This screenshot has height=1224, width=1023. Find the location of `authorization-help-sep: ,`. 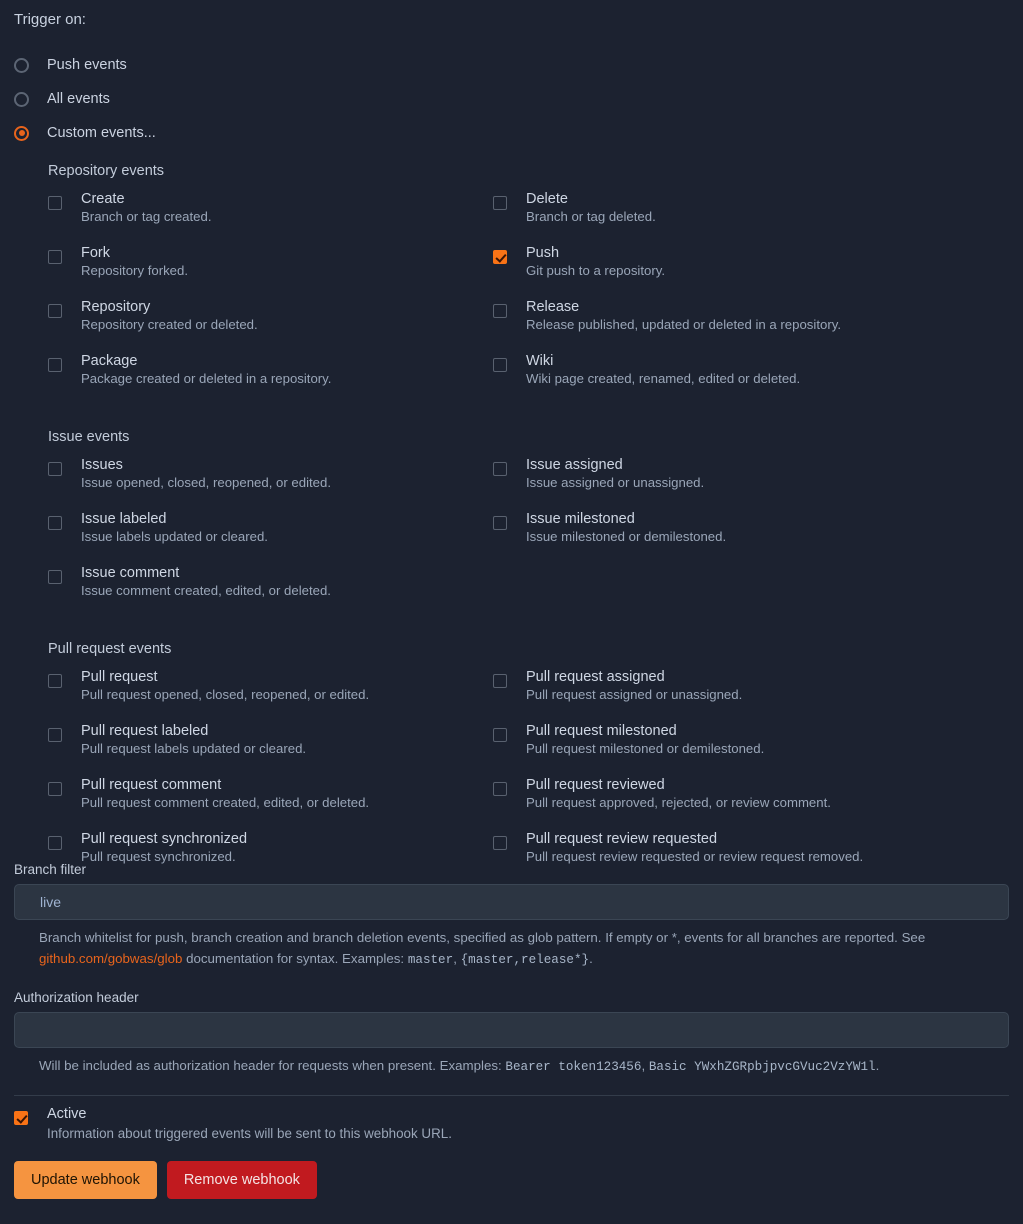

authorization-help-sep: , is located at coordinates (645, 1065).